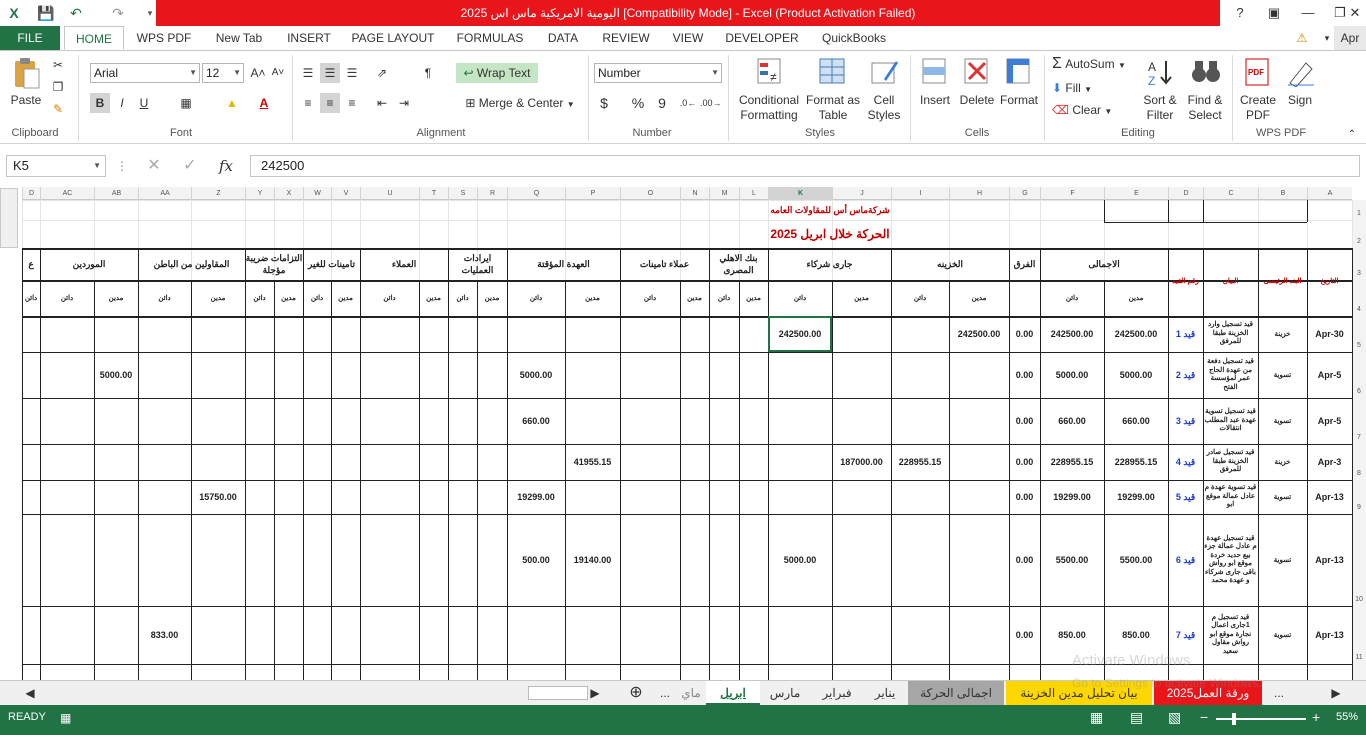  Describe the element at coordinates (226, 166) in the screenshot. I see `insert-function-button: fx` at that location.